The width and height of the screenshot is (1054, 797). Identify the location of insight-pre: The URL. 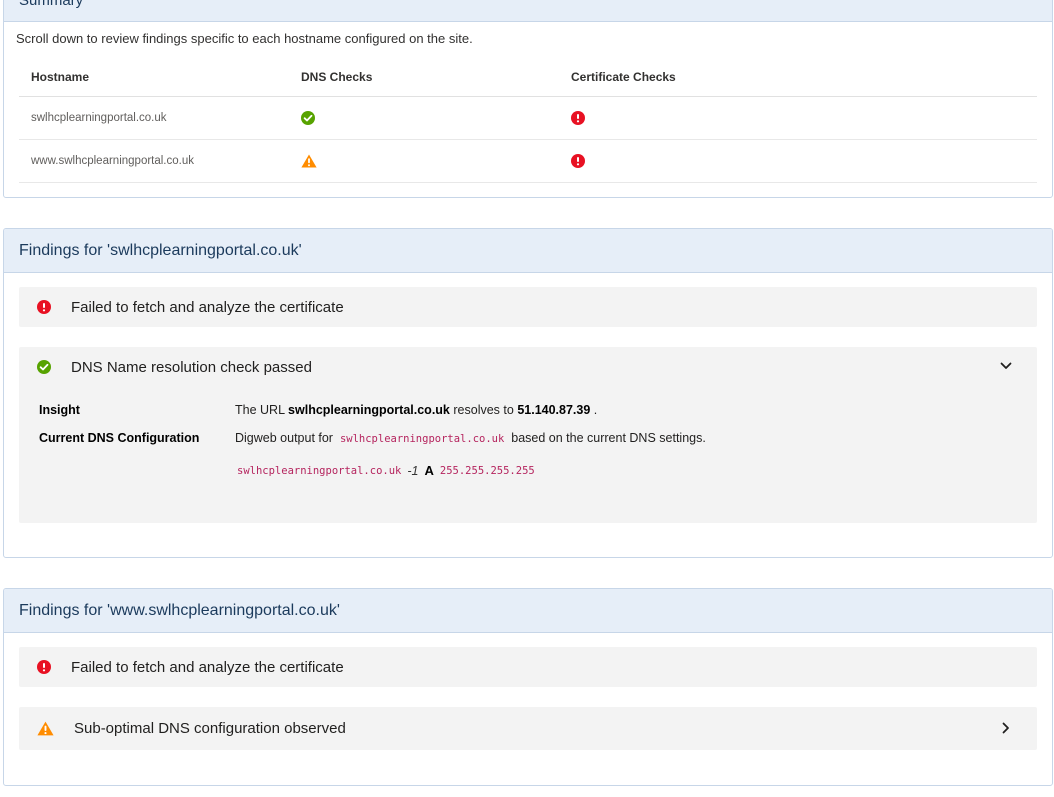
(260, 410).